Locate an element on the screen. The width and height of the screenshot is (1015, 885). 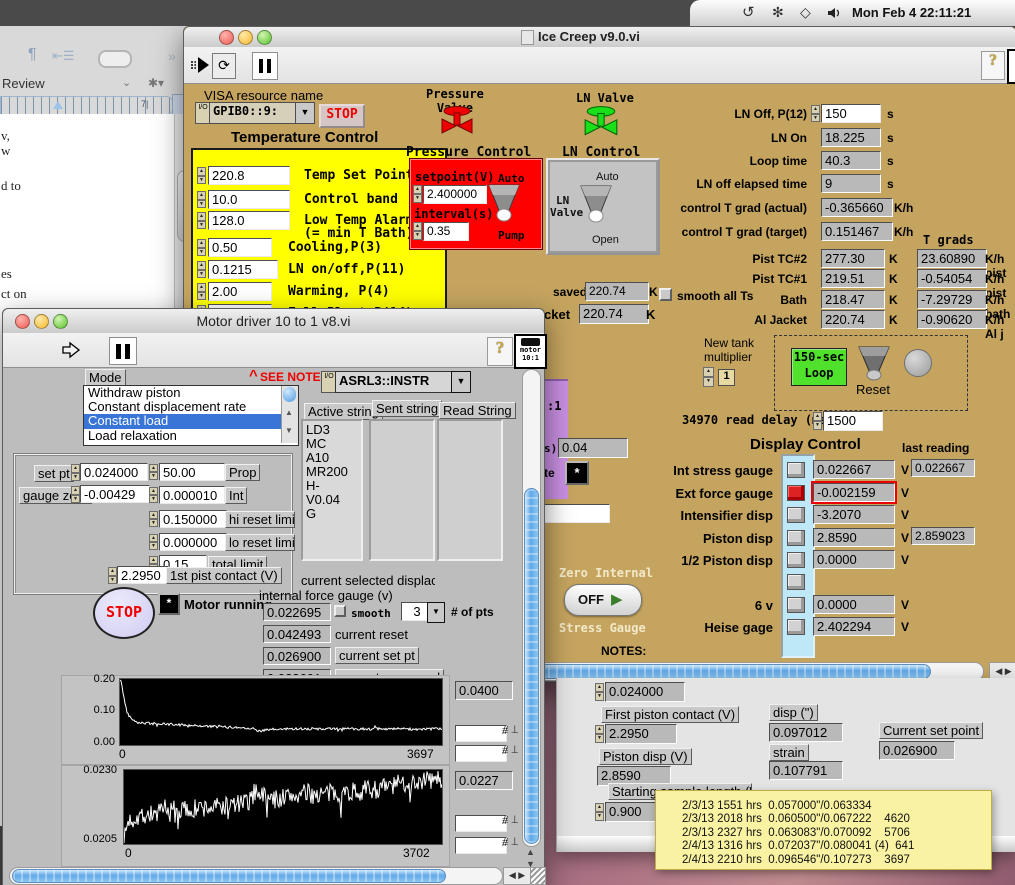
starburst-icon: ✻ is located at coordinates (778, 12).